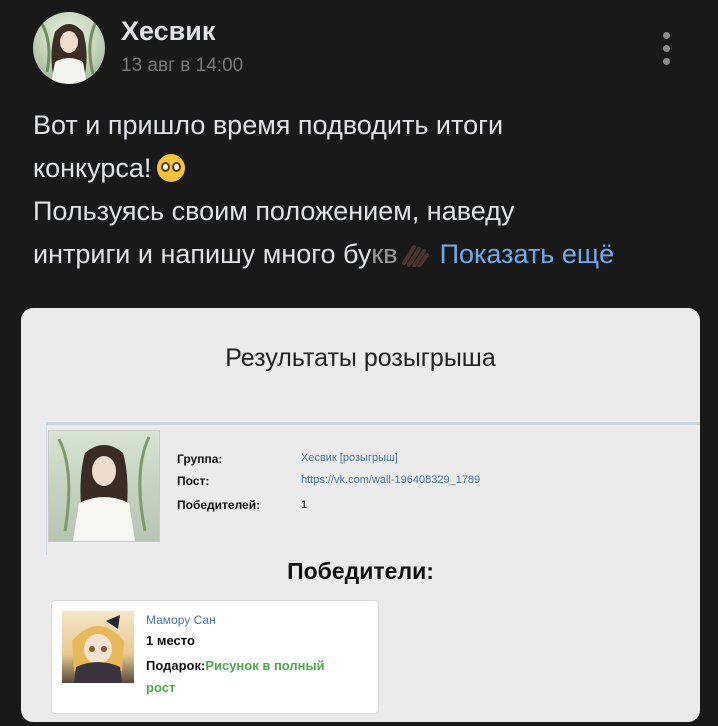 The image size is (718, 726). What do you see at coordinates (274, 211) in the screenshot?
I see `post-line-3: Пользуясь своим положением, наведу` at bounding box center [274, 211].